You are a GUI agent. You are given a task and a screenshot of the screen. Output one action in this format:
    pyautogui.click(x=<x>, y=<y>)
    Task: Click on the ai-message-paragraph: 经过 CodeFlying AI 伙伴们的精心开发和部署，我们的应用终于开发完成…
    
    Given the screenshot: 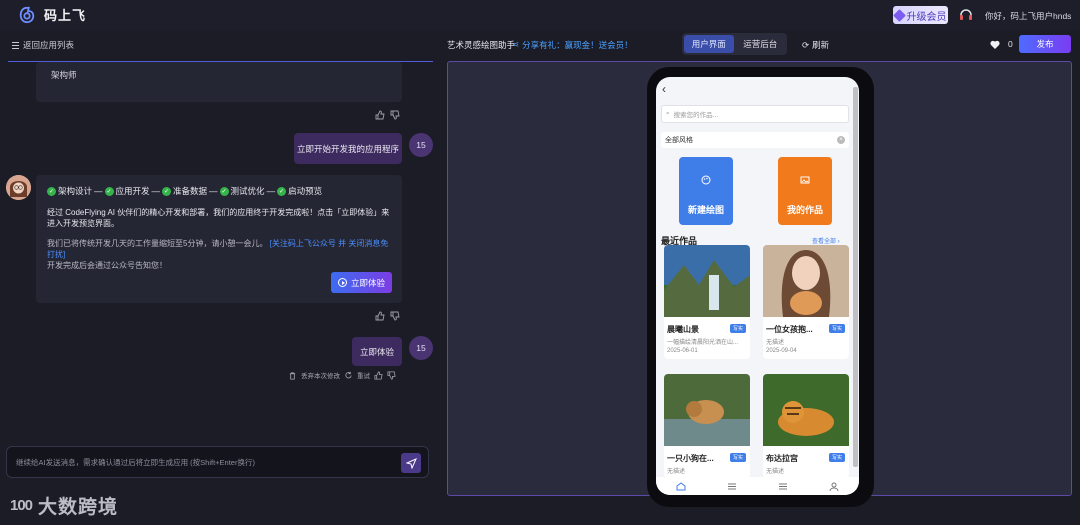 What is the action you would take?
    pyautogui.click(x=218, y=218)
    